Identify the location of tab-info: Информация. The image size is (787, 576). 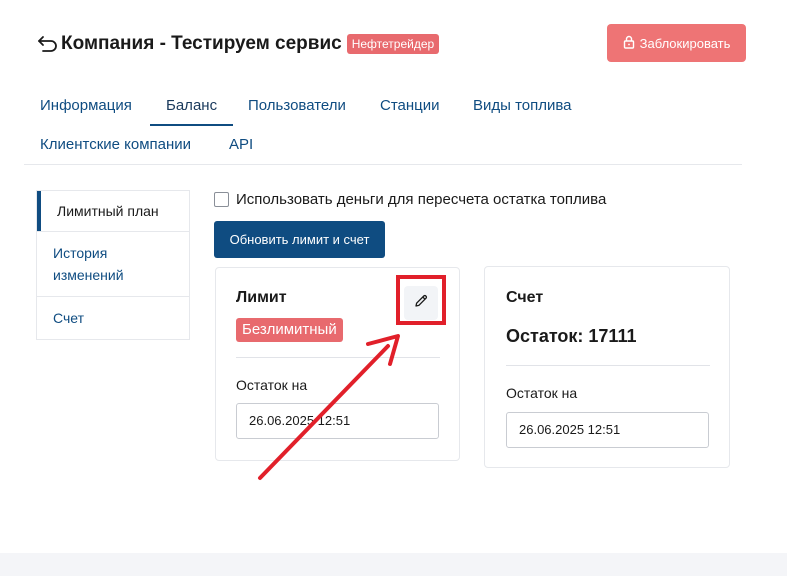
(86, 106).